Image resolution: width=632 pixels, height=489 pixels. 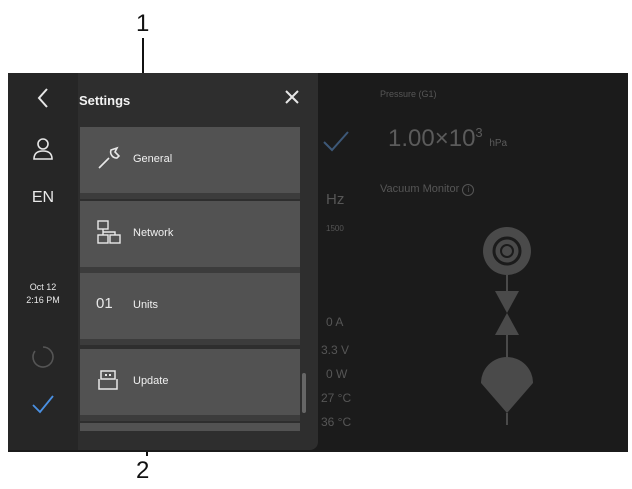 I want to click on pressure-unit: hPa, so click(x=498, y=143).